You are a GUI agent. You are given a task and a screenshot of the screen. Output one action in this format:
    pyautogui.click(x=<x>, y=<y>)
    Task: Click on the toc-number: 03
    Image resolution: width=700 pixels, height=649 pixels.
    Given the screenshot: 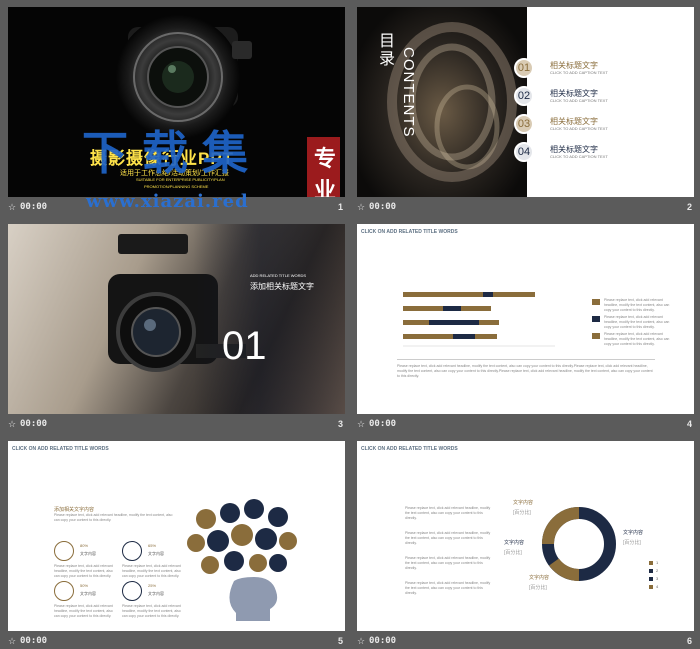 What is the action you would take?
    pyautogui.click(x=524, y=124)
    